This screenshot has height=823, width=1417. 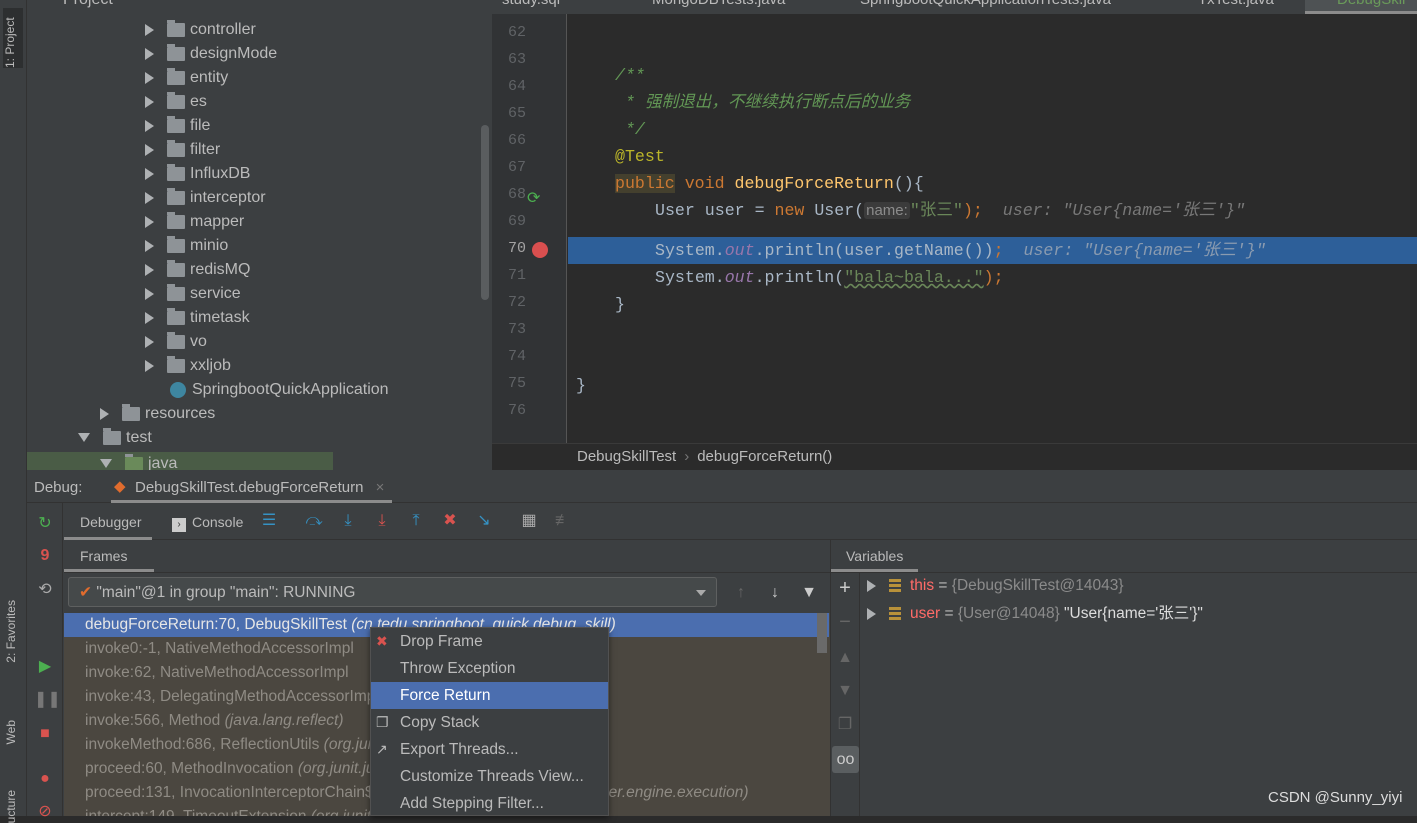 What do you see at coordinates (985, 4) in the screenshot?
I see `tab-springbootquickapplicationtests: SpringbootQuickApplicationTests.java` at bounding box center [985, 4].